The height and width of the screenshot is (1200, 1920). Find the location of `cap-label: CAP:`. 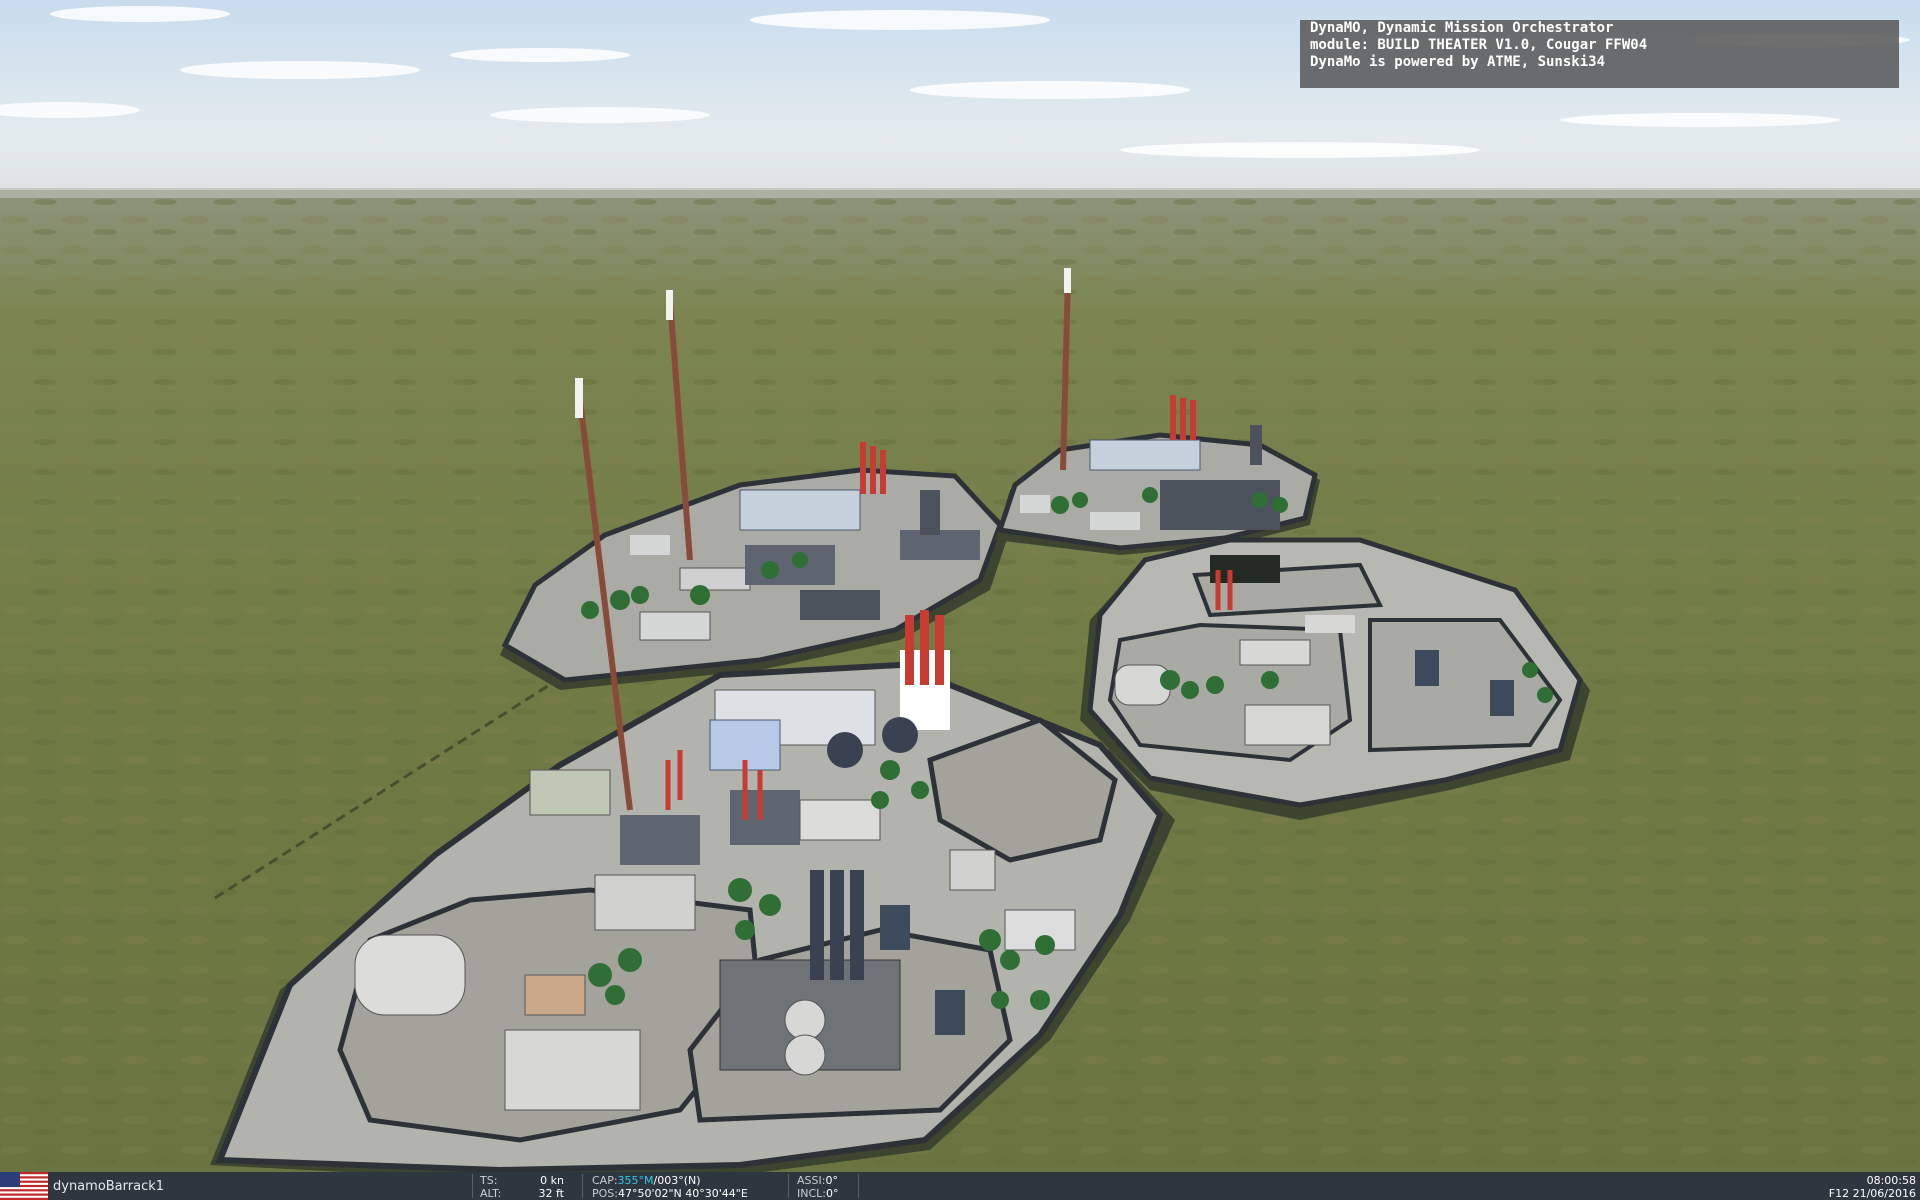

cap-label: CAP: is located at coordinates (605, 1180).